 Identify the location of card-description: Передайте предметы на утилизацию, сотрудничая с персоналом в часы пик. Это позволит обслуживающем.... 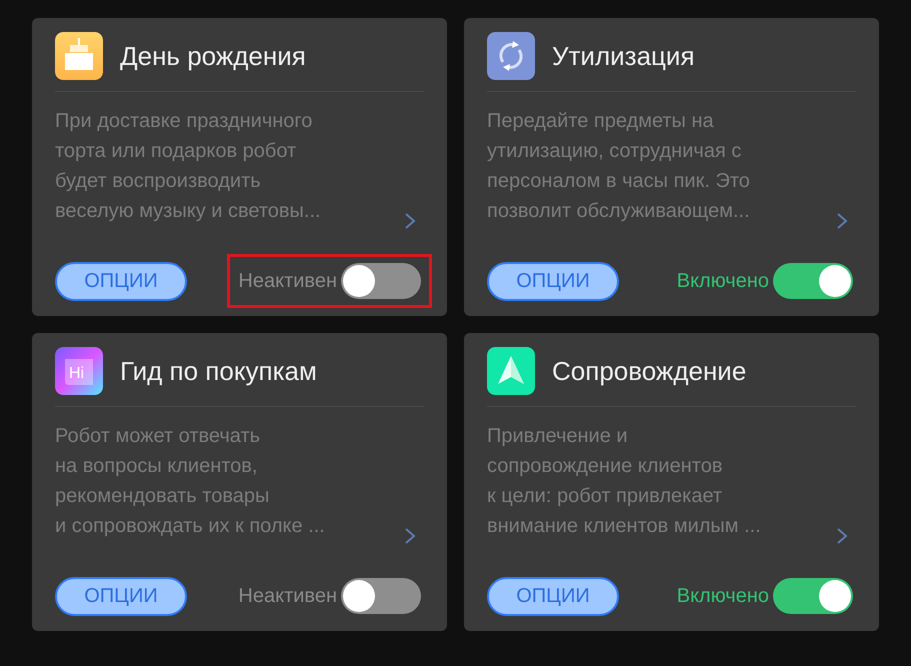
(618, 166).